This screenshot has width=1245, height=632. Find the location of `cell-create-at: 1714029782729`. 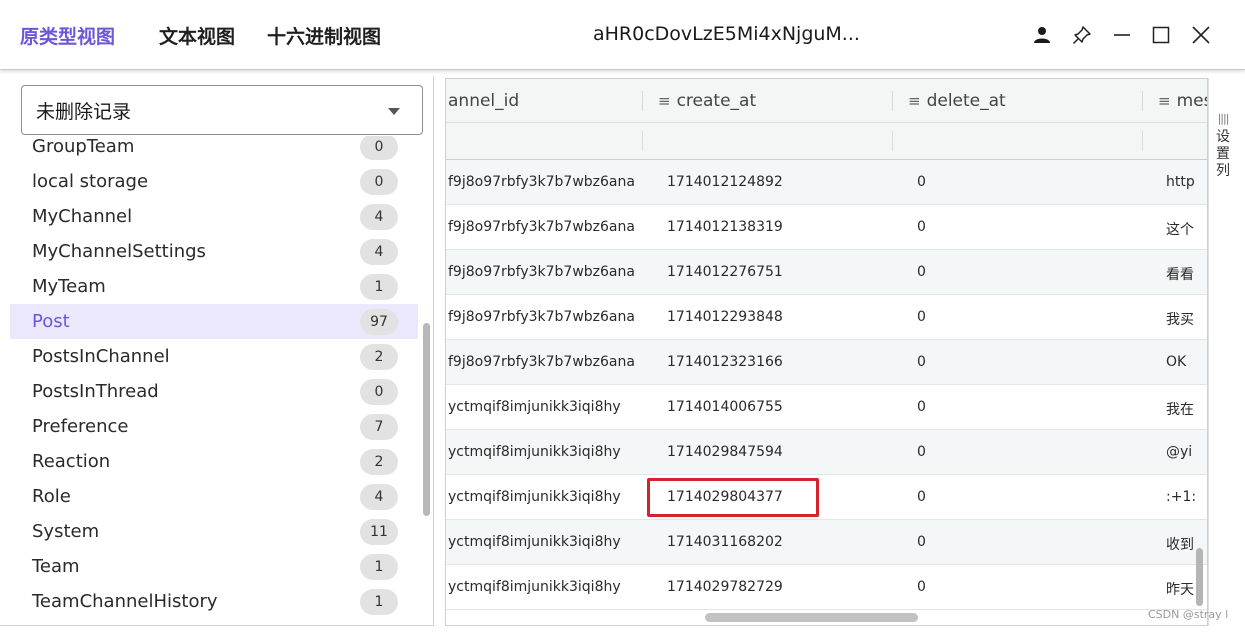

cell-create-at: 1714029782729 is located at coordinates (725, 587).